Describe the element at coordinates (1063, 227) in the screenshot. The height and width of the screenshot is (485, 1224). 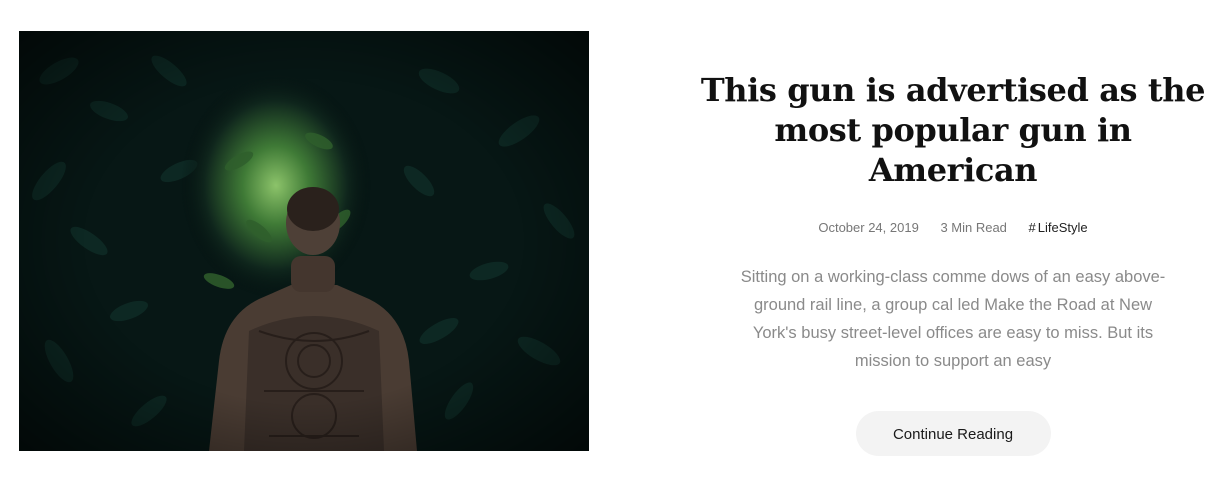
I see `category-link: LifeStyle` at that location.